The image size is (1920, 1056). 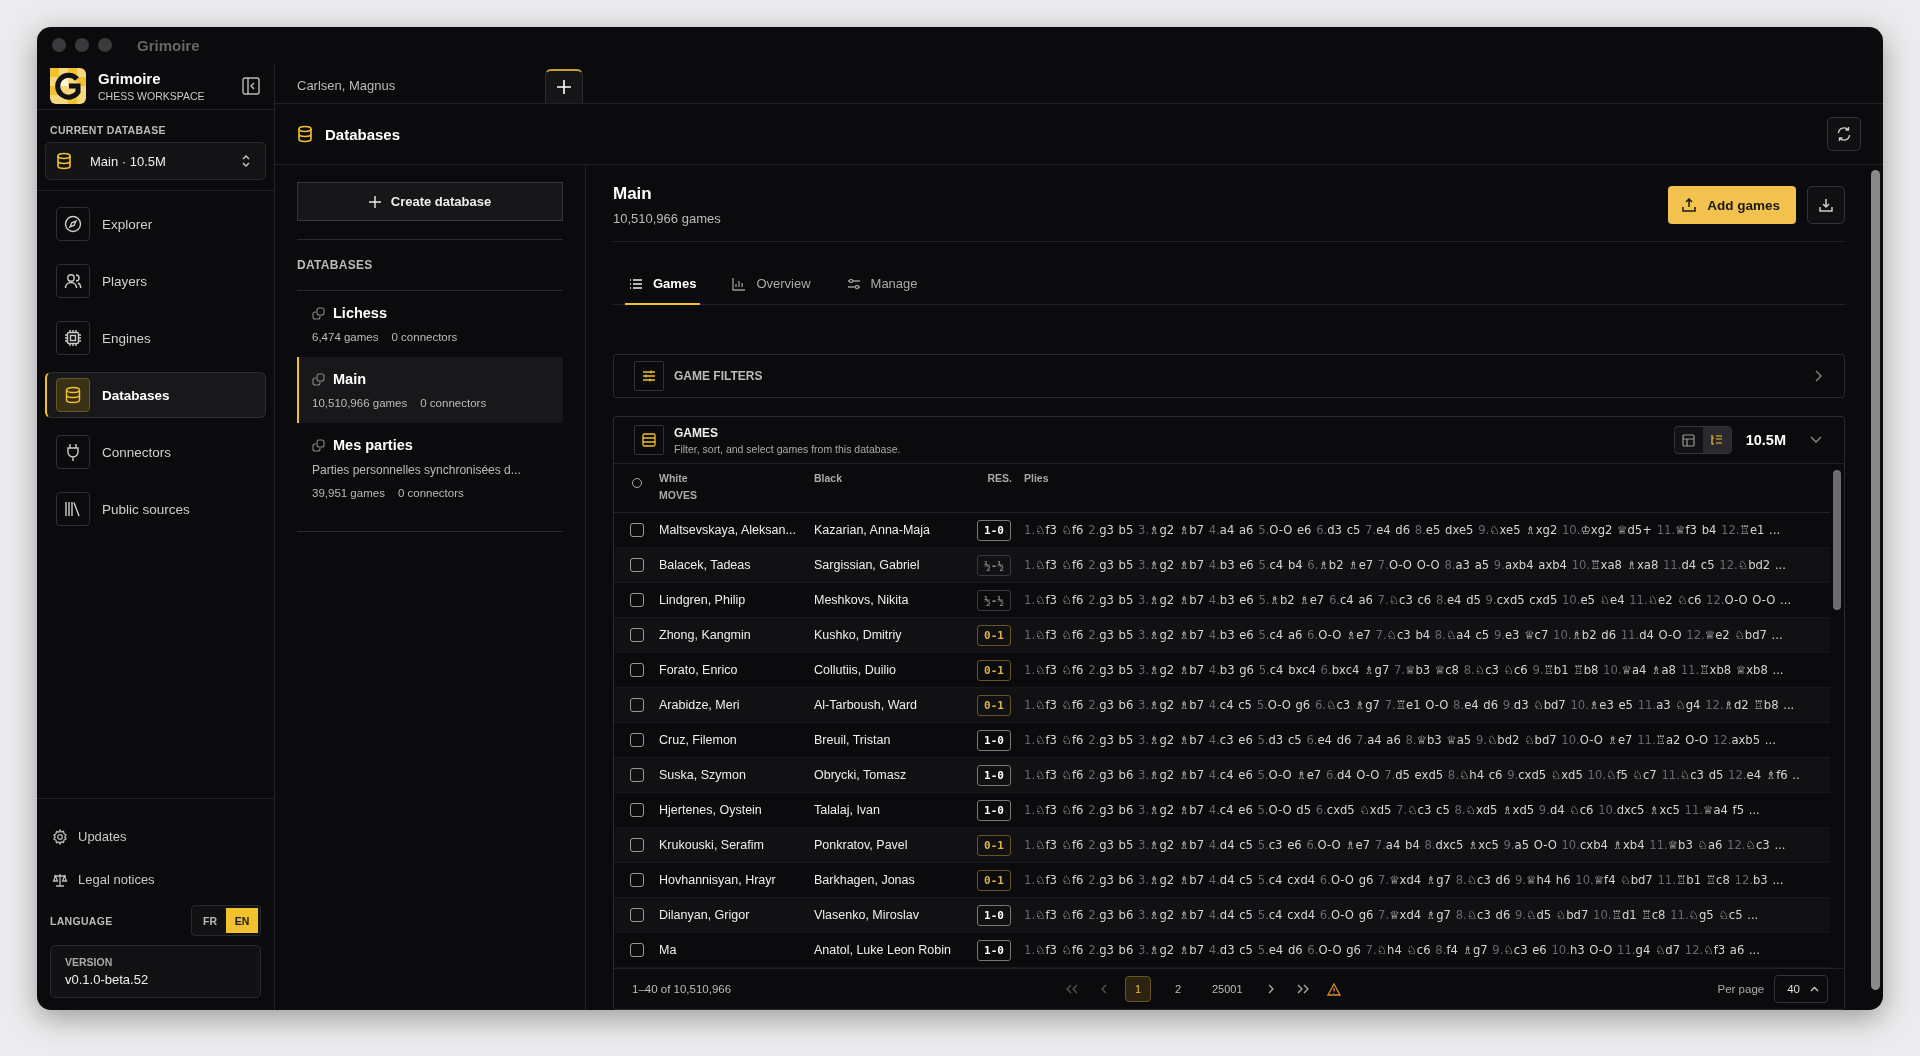 What do you see at coordinates (633, 194) in the screenshot?
I see `database-title: Main` at bounding box center [633, 194].